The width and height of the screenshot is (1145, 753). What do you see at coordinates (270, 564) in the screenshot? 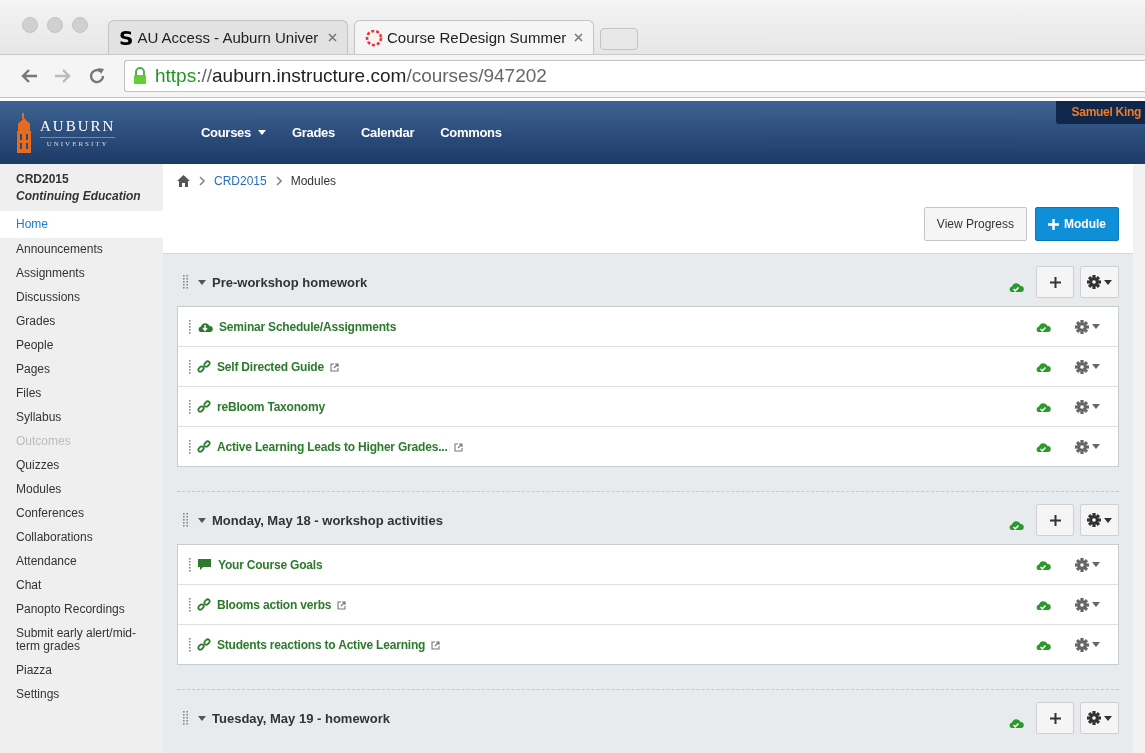
I see `module-item-link: Your Course Goals` at bounding box center [270, 564].